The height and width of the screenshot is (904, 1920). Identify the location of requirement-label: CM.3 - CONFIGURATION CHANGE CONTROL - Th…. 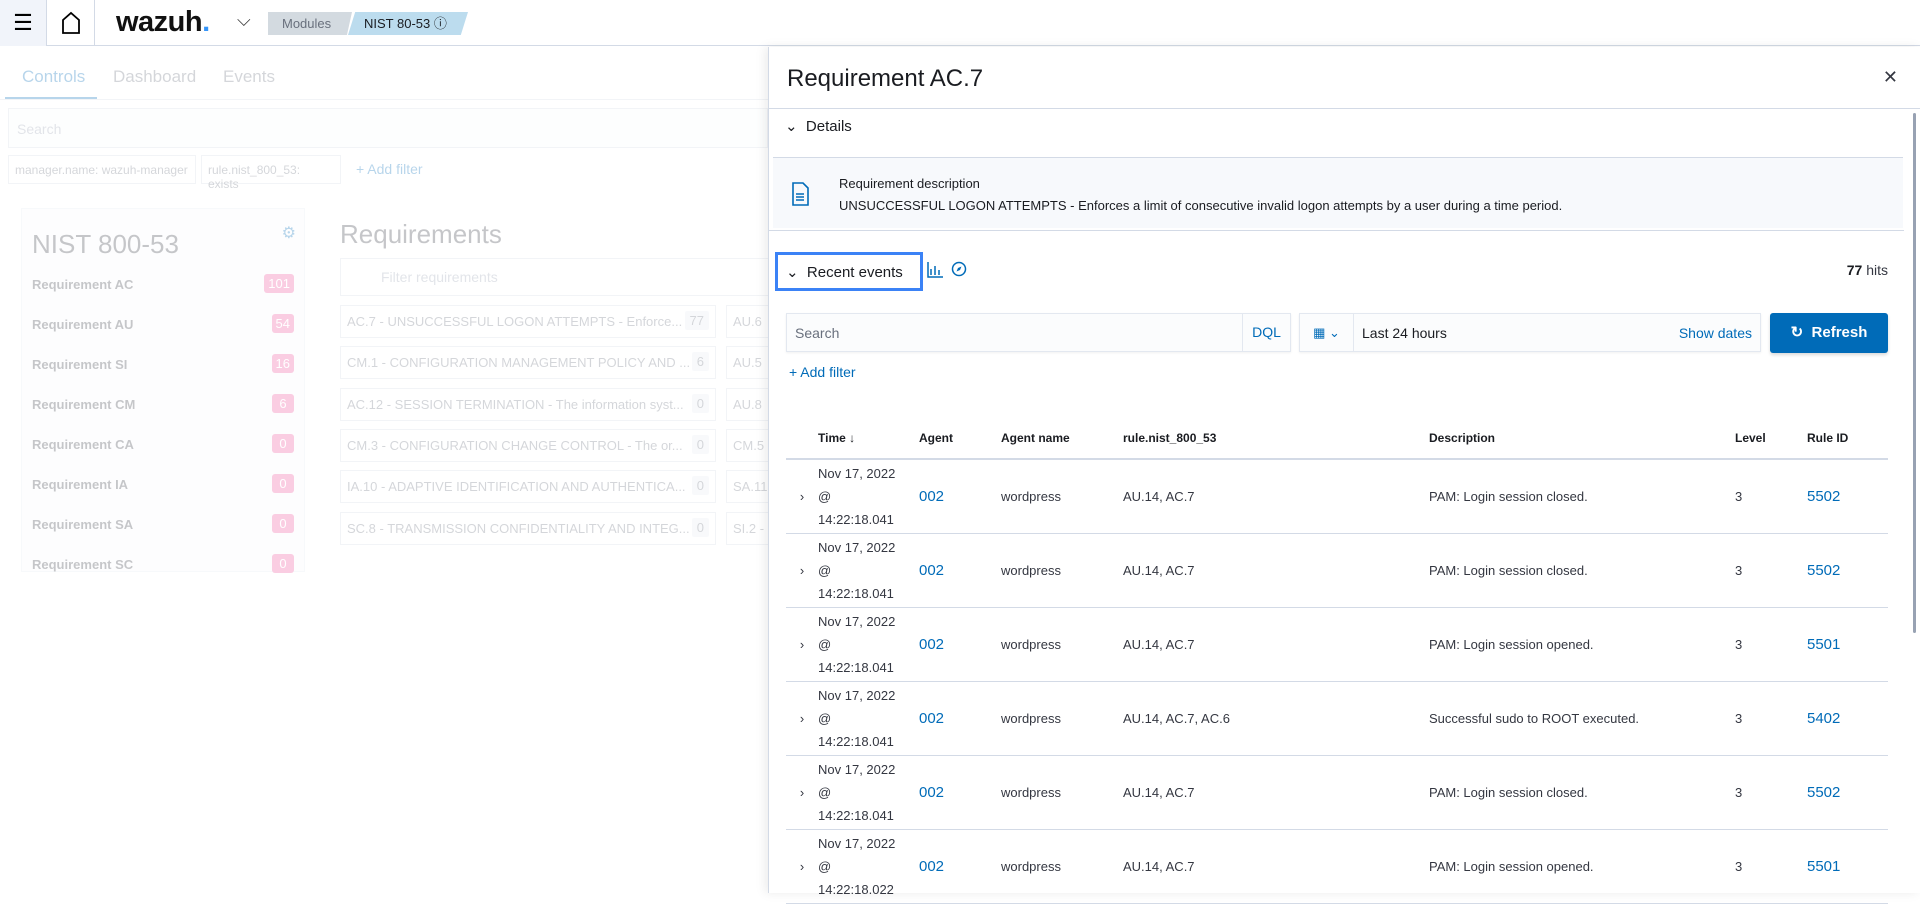
(515, 445).